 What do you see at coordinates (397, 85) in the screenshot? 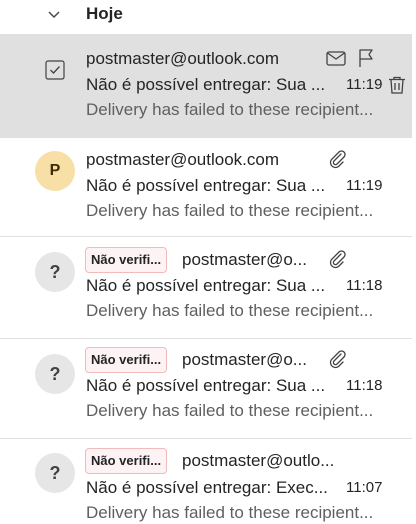
I see `delete-icon` at bounding box center [397, 85].